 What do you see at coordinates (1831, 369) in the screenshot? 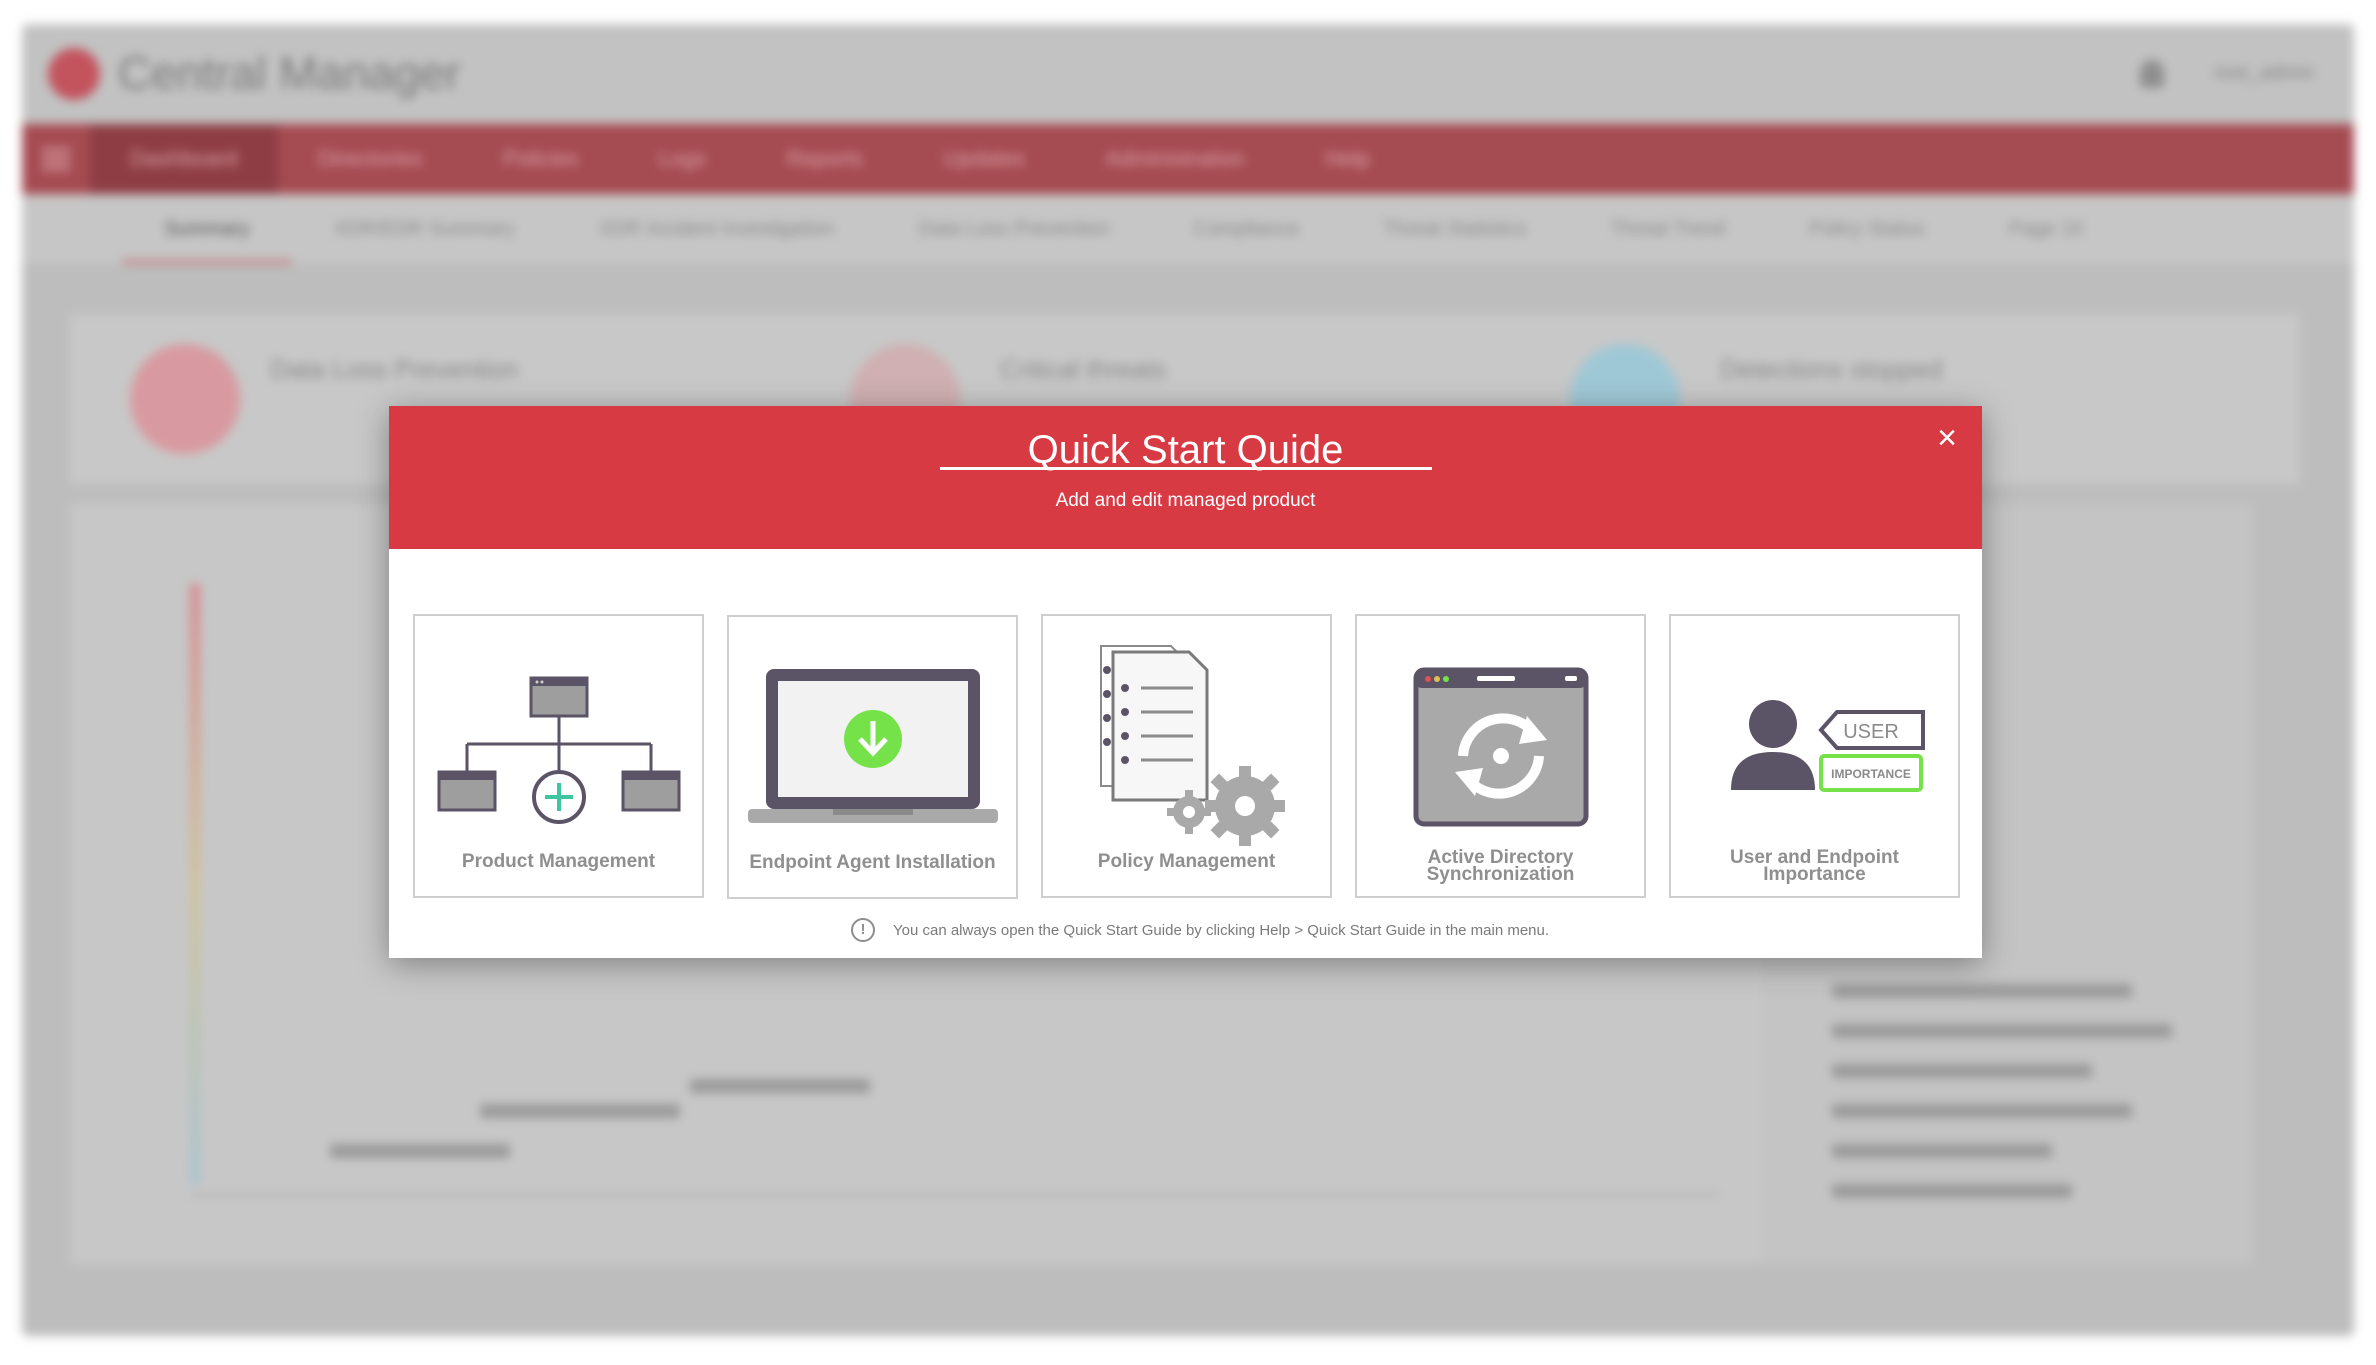
I see `card-title-detections: Detections stopped` at bounding box center [1831, 369].